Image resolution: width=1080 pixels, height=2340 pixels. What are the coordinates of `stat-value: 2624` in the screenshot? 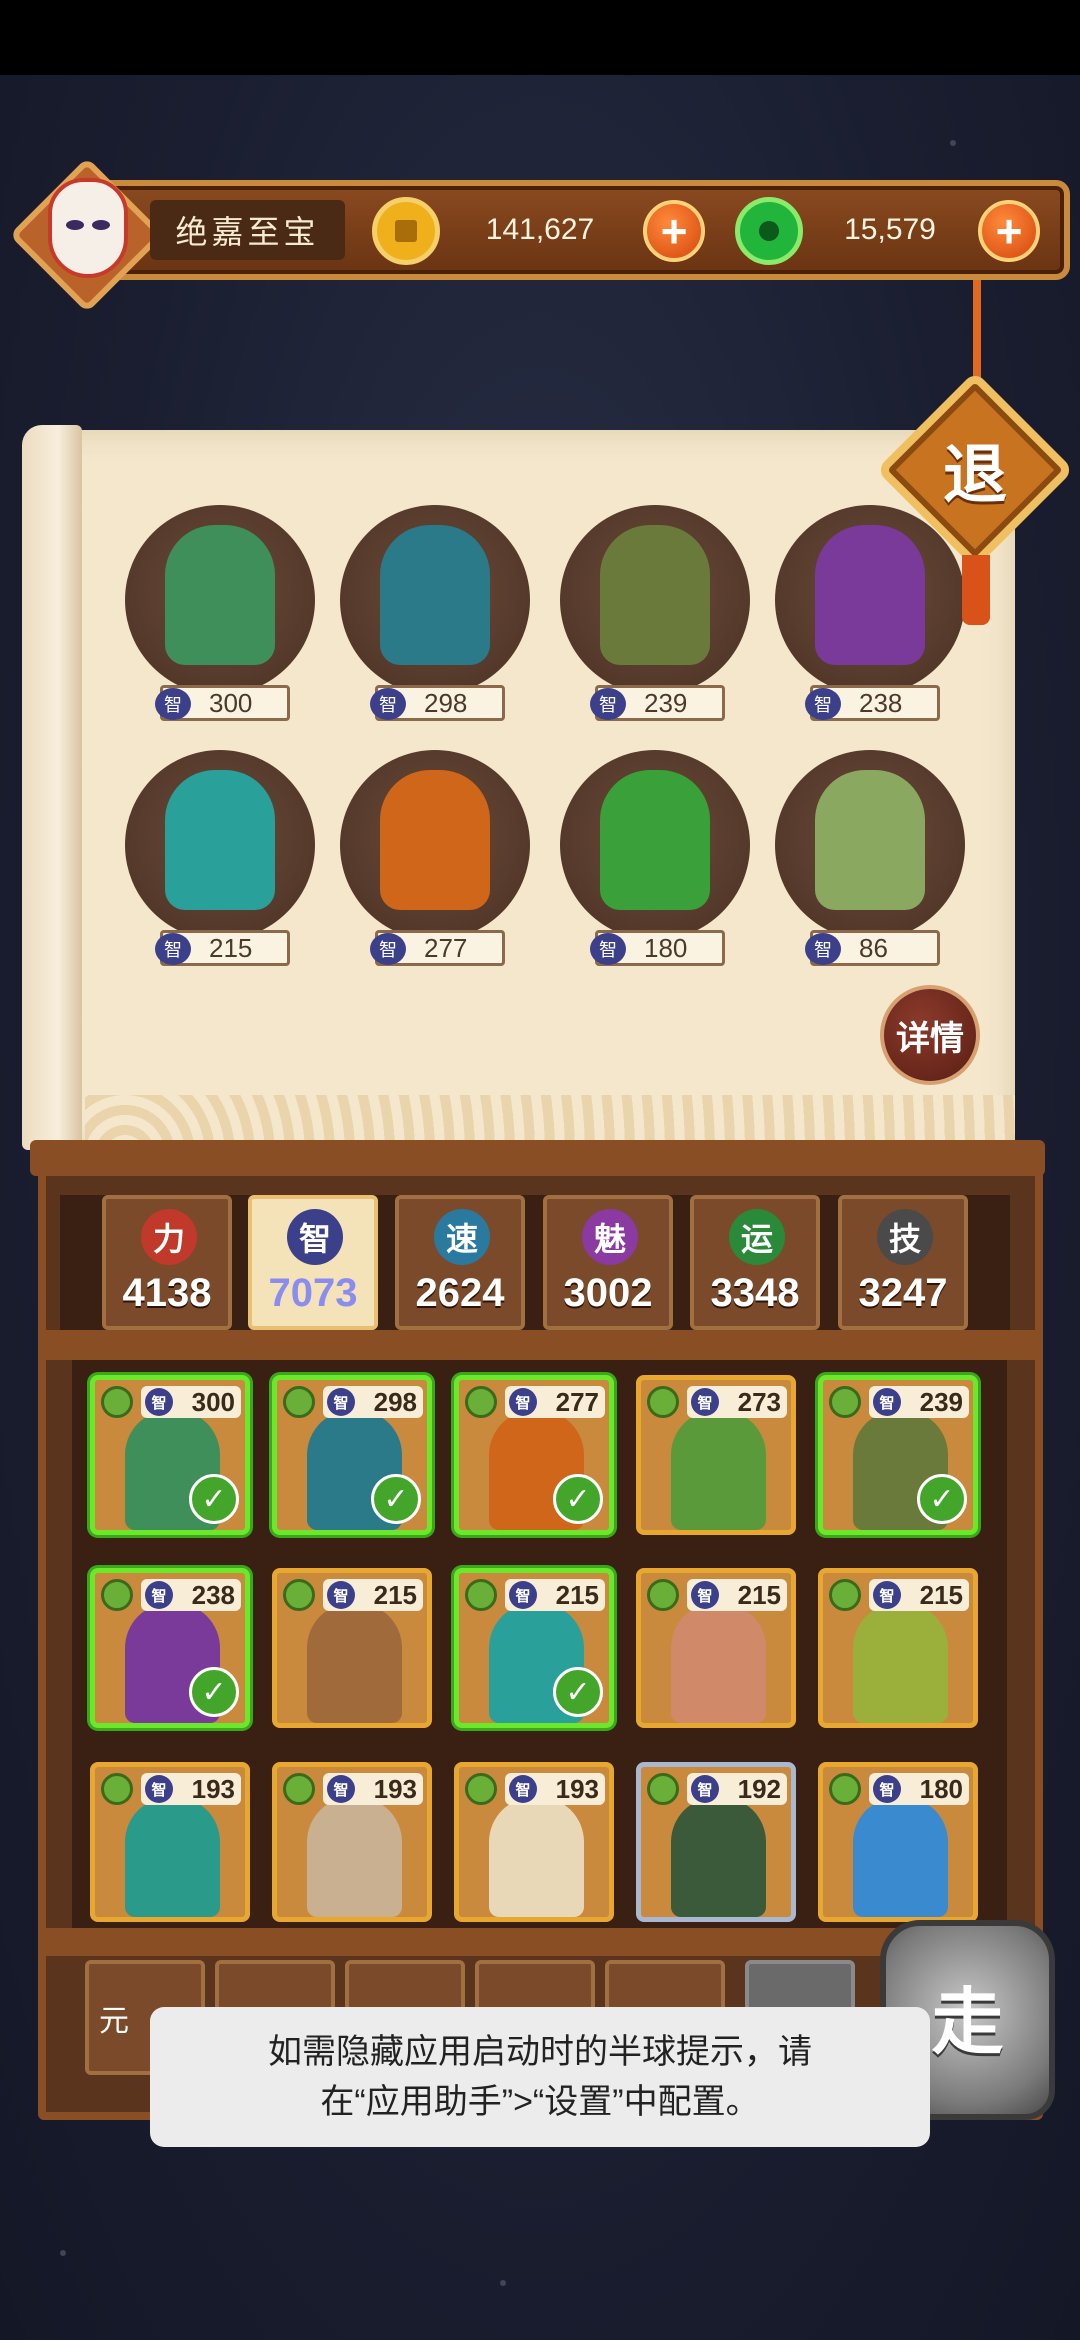 It's located at (460, 1293).